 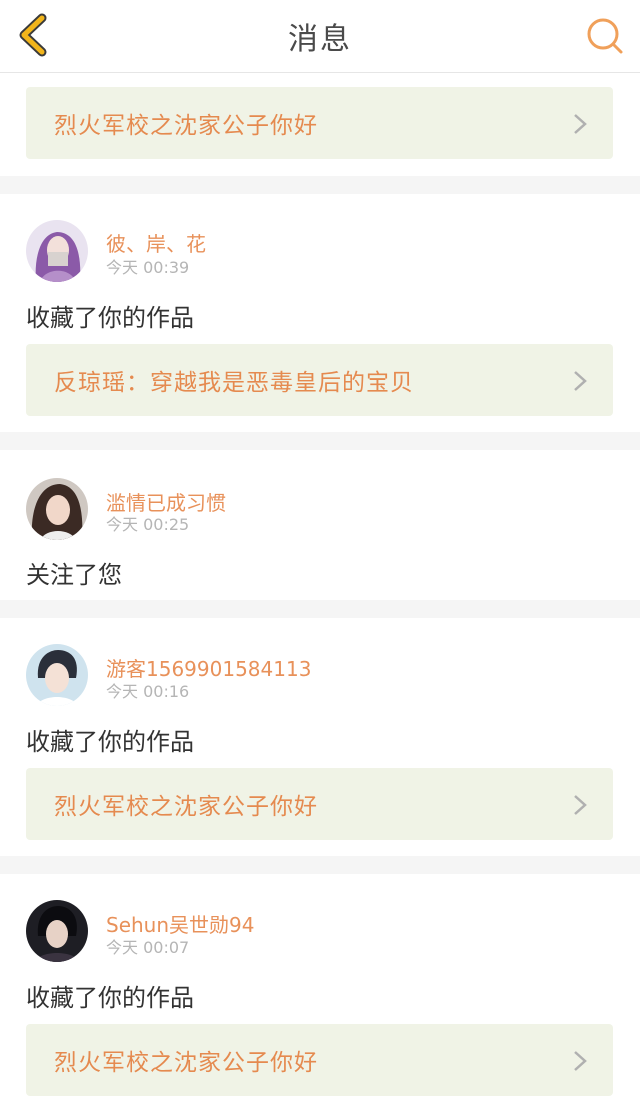 I want to click on message-time: 今天 00:07, so click(x=148, y=947).